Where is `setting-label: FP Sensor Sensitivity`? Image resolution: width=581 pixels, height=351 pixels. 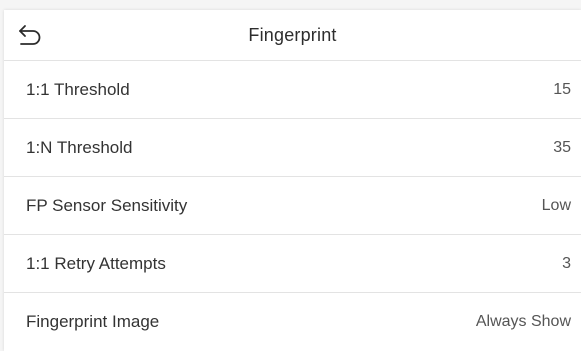
setting-label: FP Sensor Sensitivity is located at coordinates (107, 205).